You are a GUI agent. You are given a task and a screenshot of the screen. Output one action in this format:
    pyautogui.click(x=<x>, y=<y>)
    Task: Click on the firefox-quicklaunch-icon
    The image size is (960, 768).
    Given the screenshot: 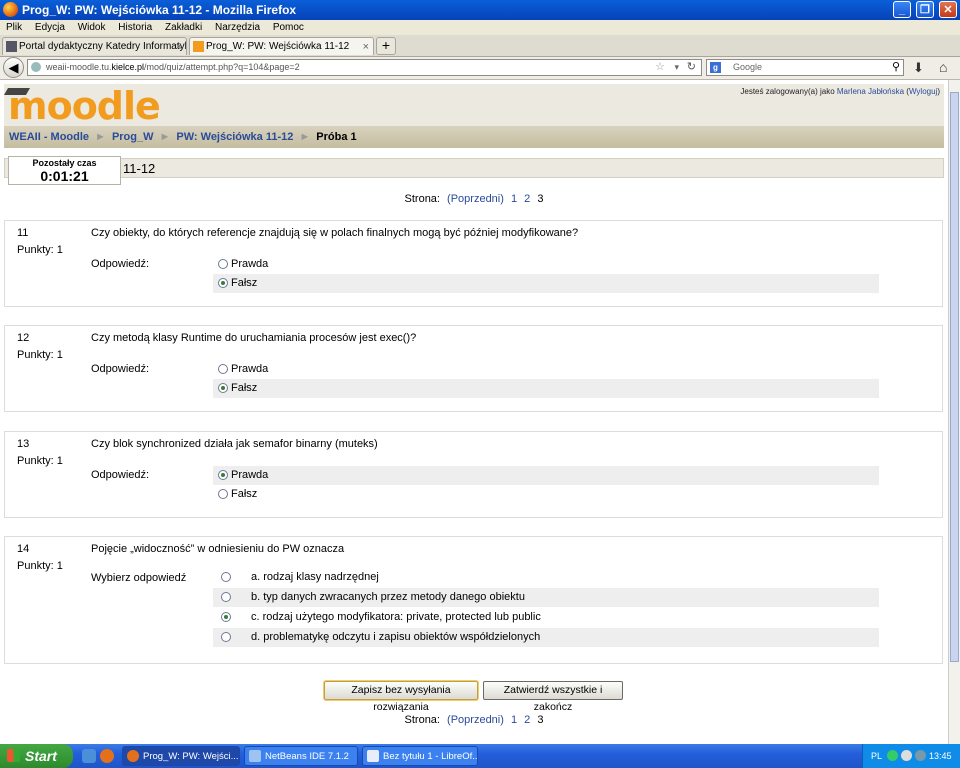 What is the action you would take?
    pyautogui.click(x=107, y=756)
    